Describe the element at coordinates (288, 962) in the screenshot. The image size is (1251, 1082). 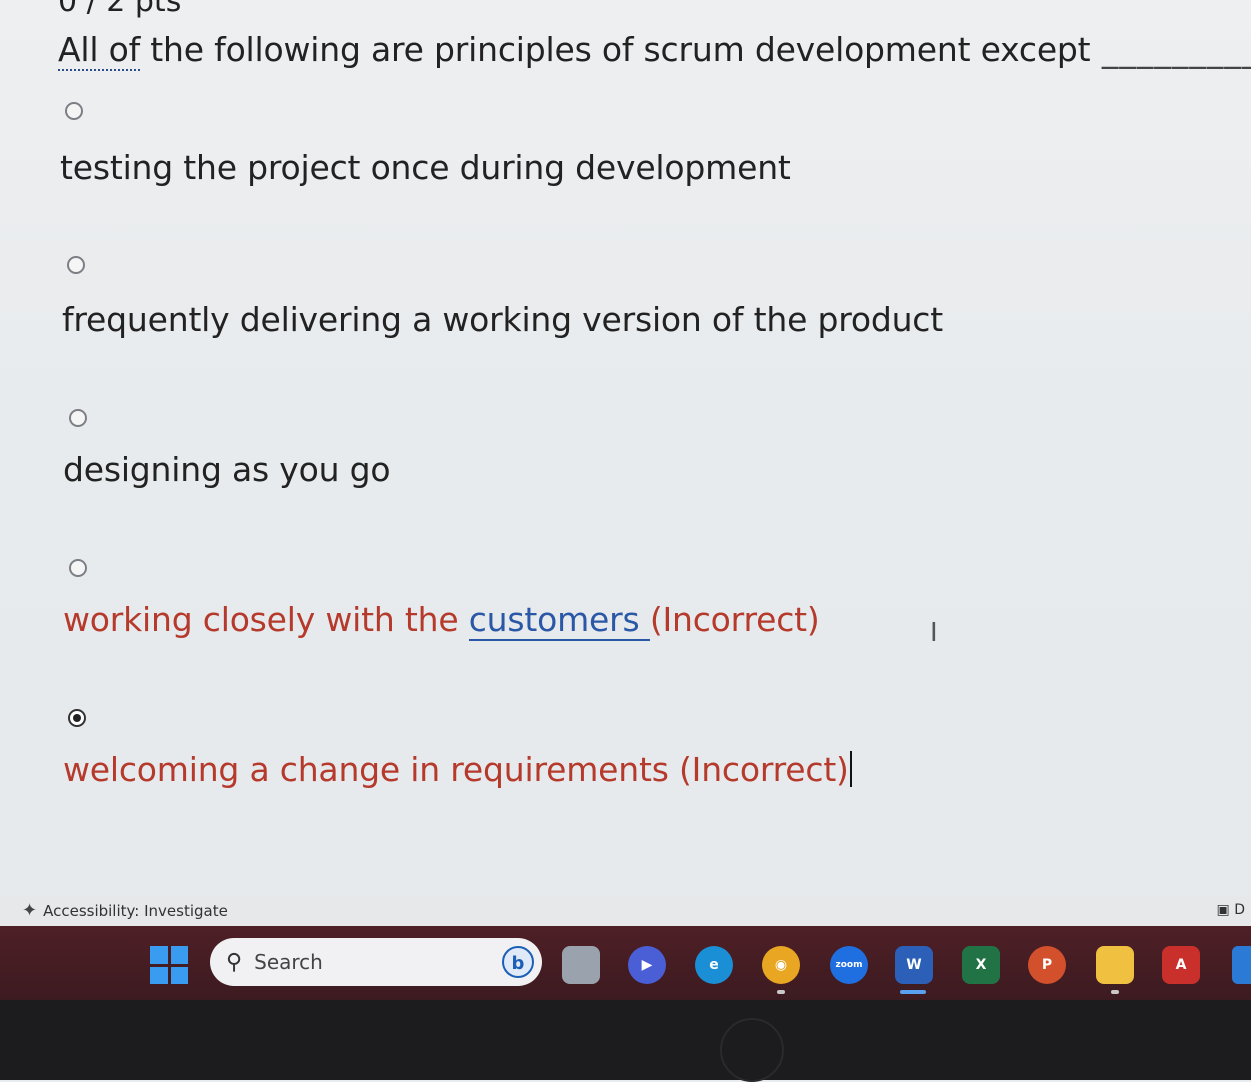
I see `search-placeholder: Search` at that location.